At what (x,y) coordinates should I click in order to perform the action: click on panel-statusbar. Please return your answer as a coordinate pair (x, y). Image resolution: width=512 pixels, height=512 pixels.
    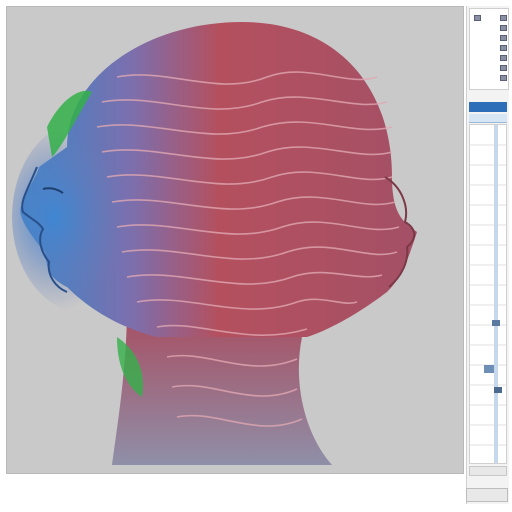
    Looking at the image, I should click on (488, 471).